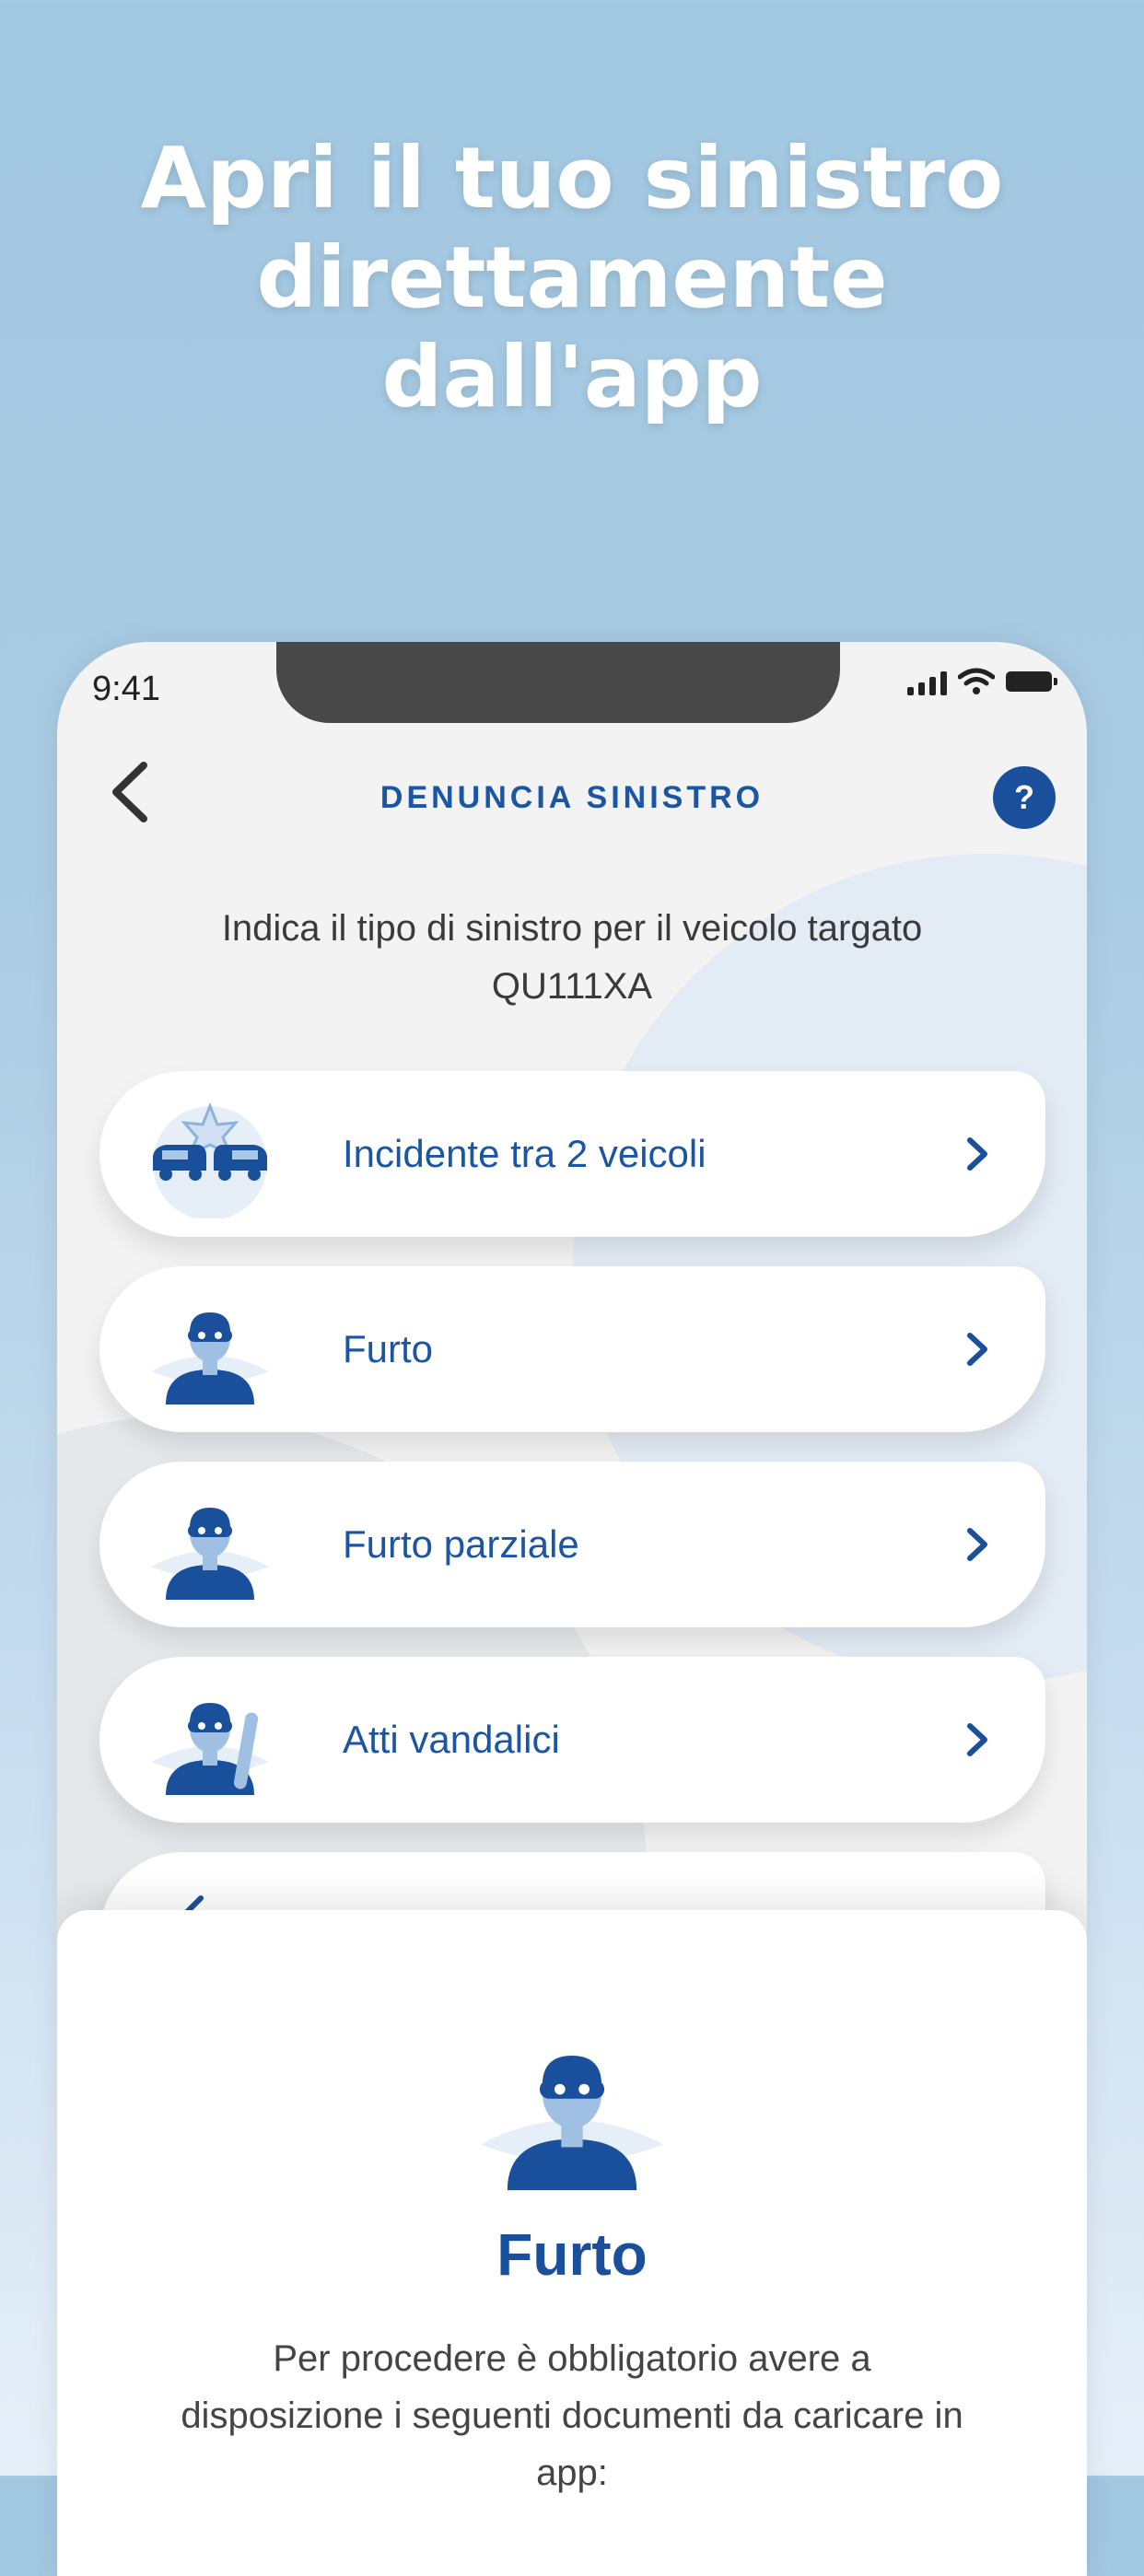 The image size is (1144, 2576). Describe the element at coordinates (210, 1160) in the screenshot. I see `car-collision-icon` at that location.